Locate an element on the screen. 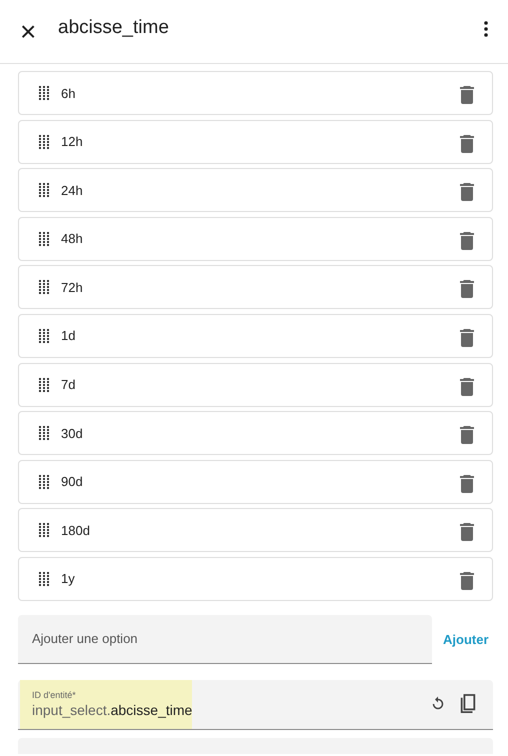  option-row: 12h is located at coordinates (255, 142).